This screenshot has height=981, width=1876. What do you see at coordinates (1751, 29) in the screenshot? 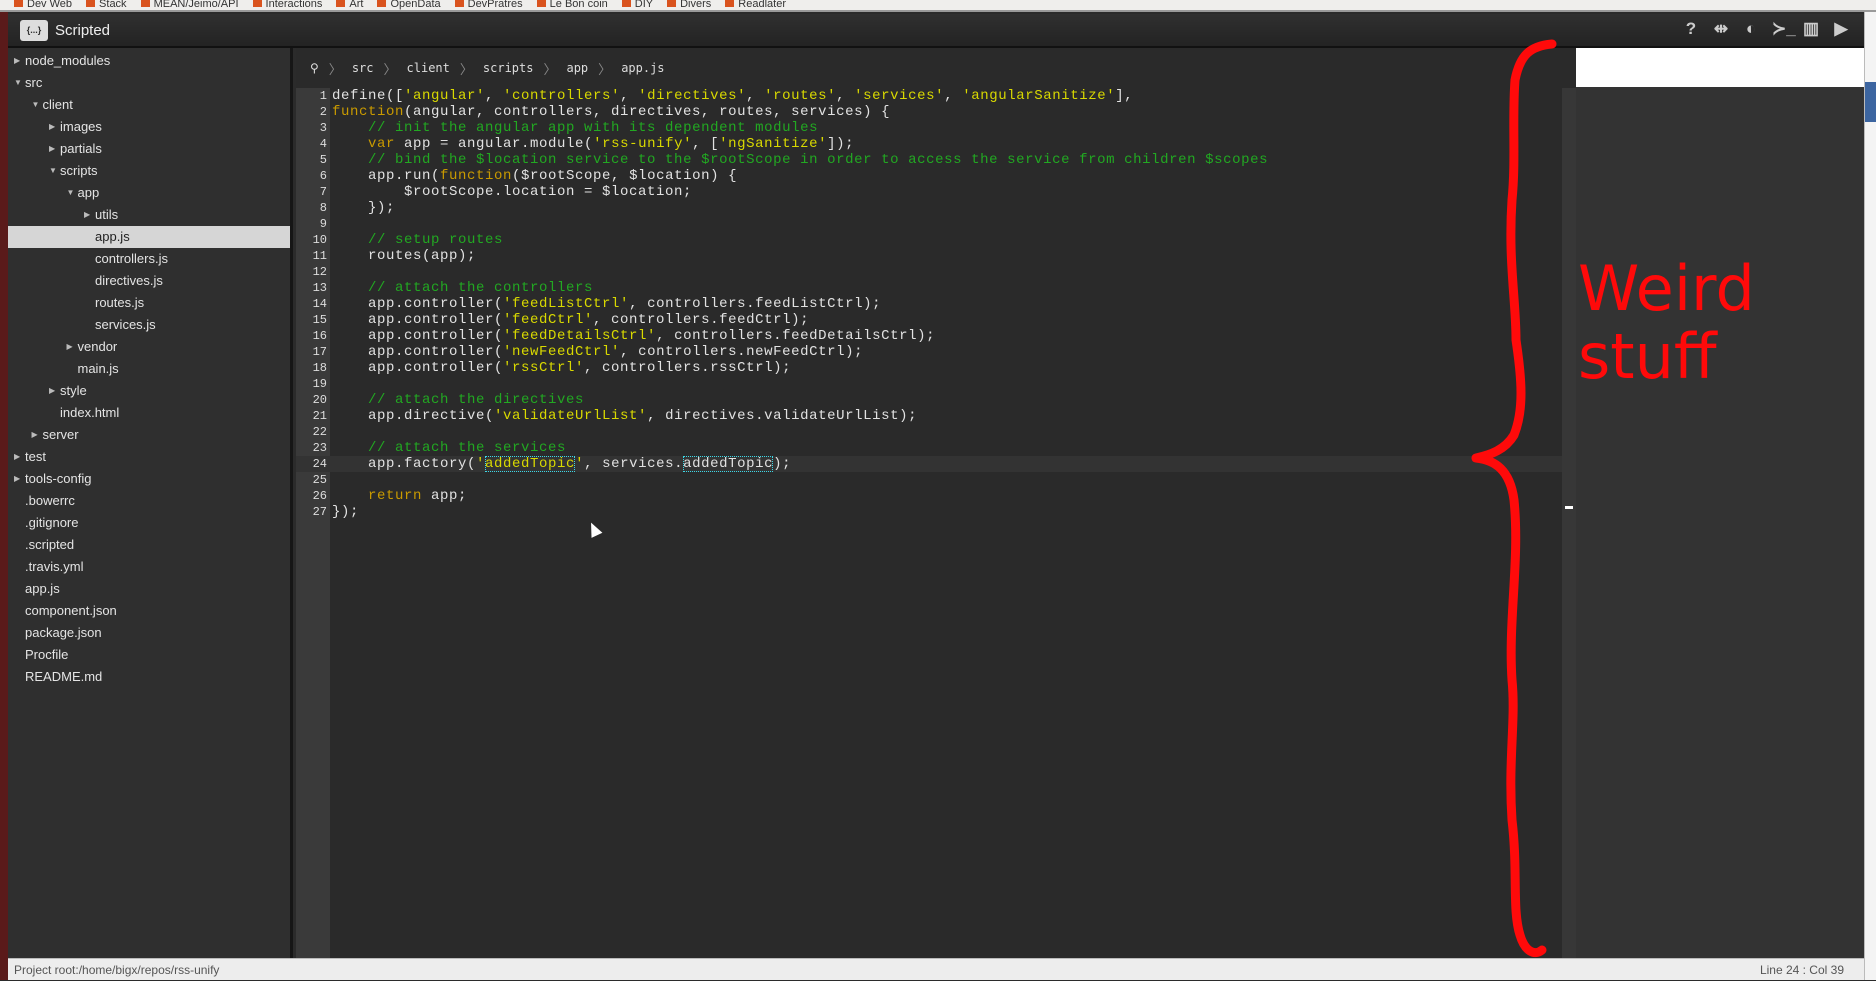
I see `theme-icon: ◐` at bounding box center [1751, 29].